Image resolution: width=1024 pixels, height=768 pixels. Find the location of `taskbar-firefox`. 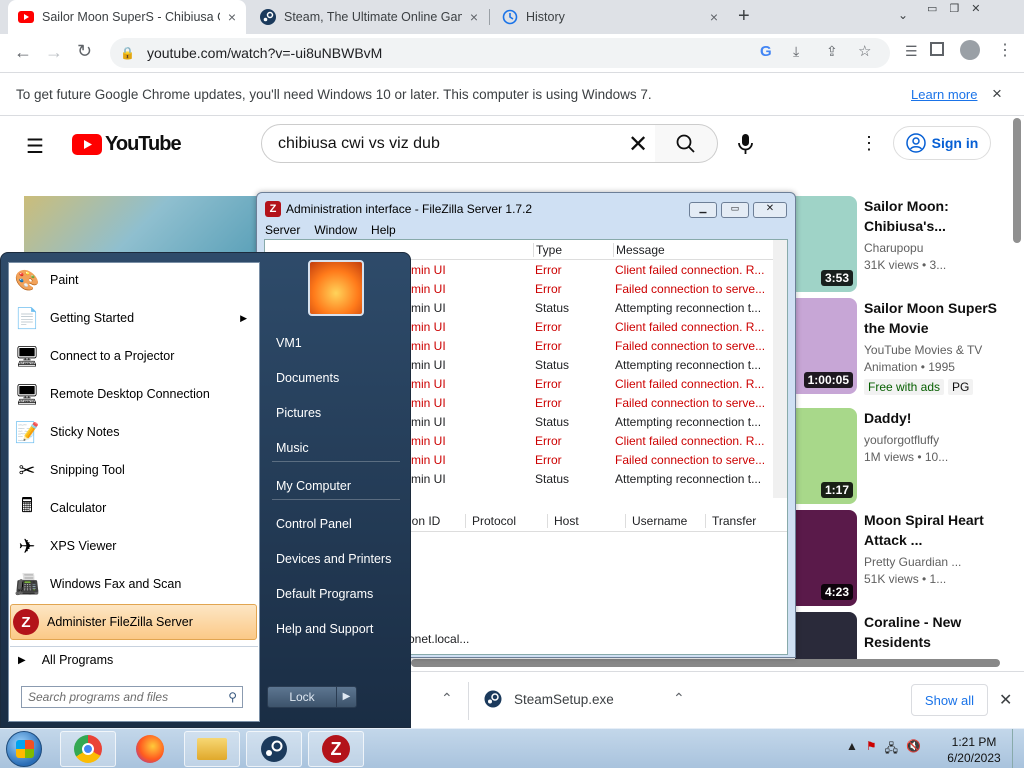

taskbar-firefox is located at coordinates (150, 749).